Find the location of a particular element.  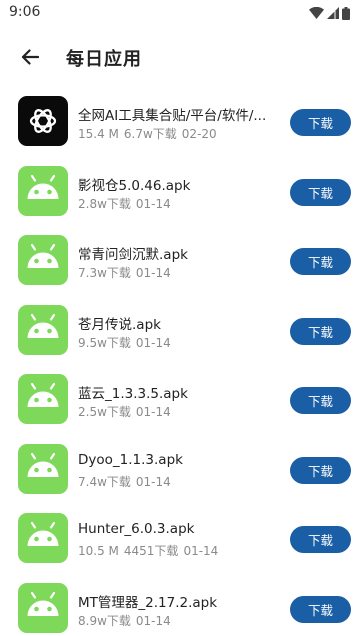

status-icons is located at coordinates (329, 13).